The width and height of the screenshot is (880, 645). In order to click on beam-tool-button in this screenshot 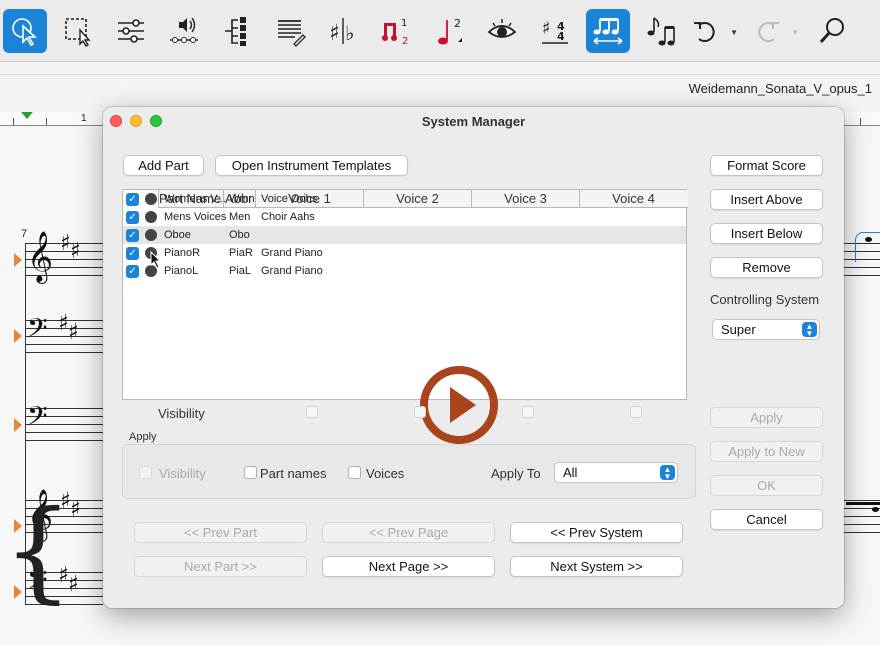, I will do `click(608, 31)`.